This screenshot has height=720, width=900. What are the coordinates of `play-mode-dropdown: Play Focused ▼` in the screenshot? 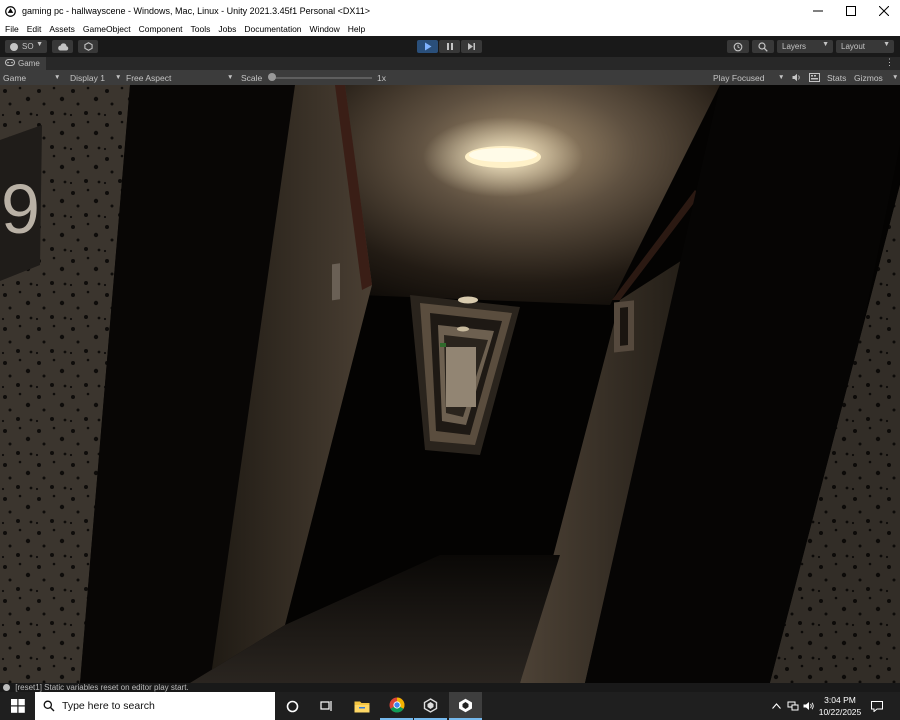 It's located at (750, 77).